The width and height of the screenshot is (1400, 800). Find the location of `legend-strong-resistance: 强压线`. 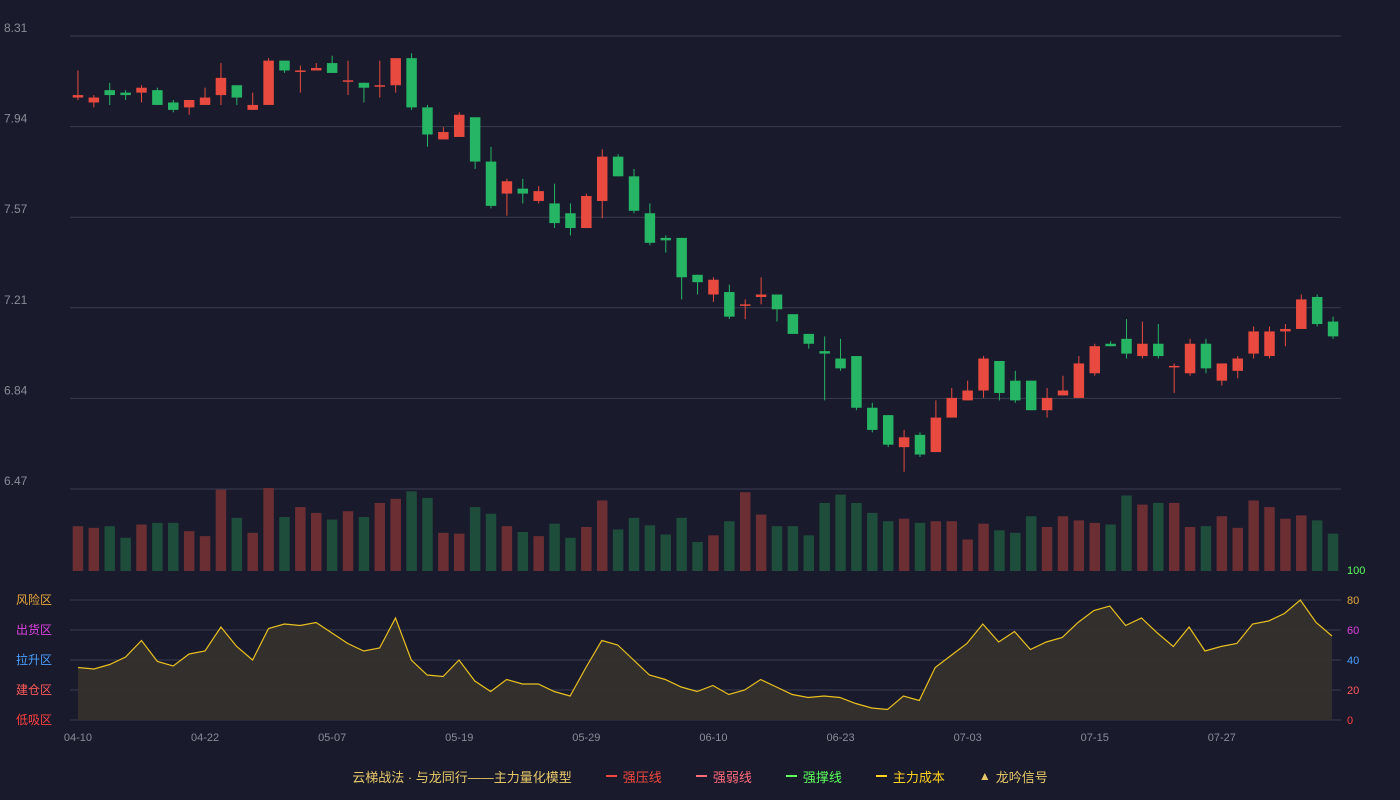

legend-strong-resistance: 强压线 is located at coordinates (633, 776).